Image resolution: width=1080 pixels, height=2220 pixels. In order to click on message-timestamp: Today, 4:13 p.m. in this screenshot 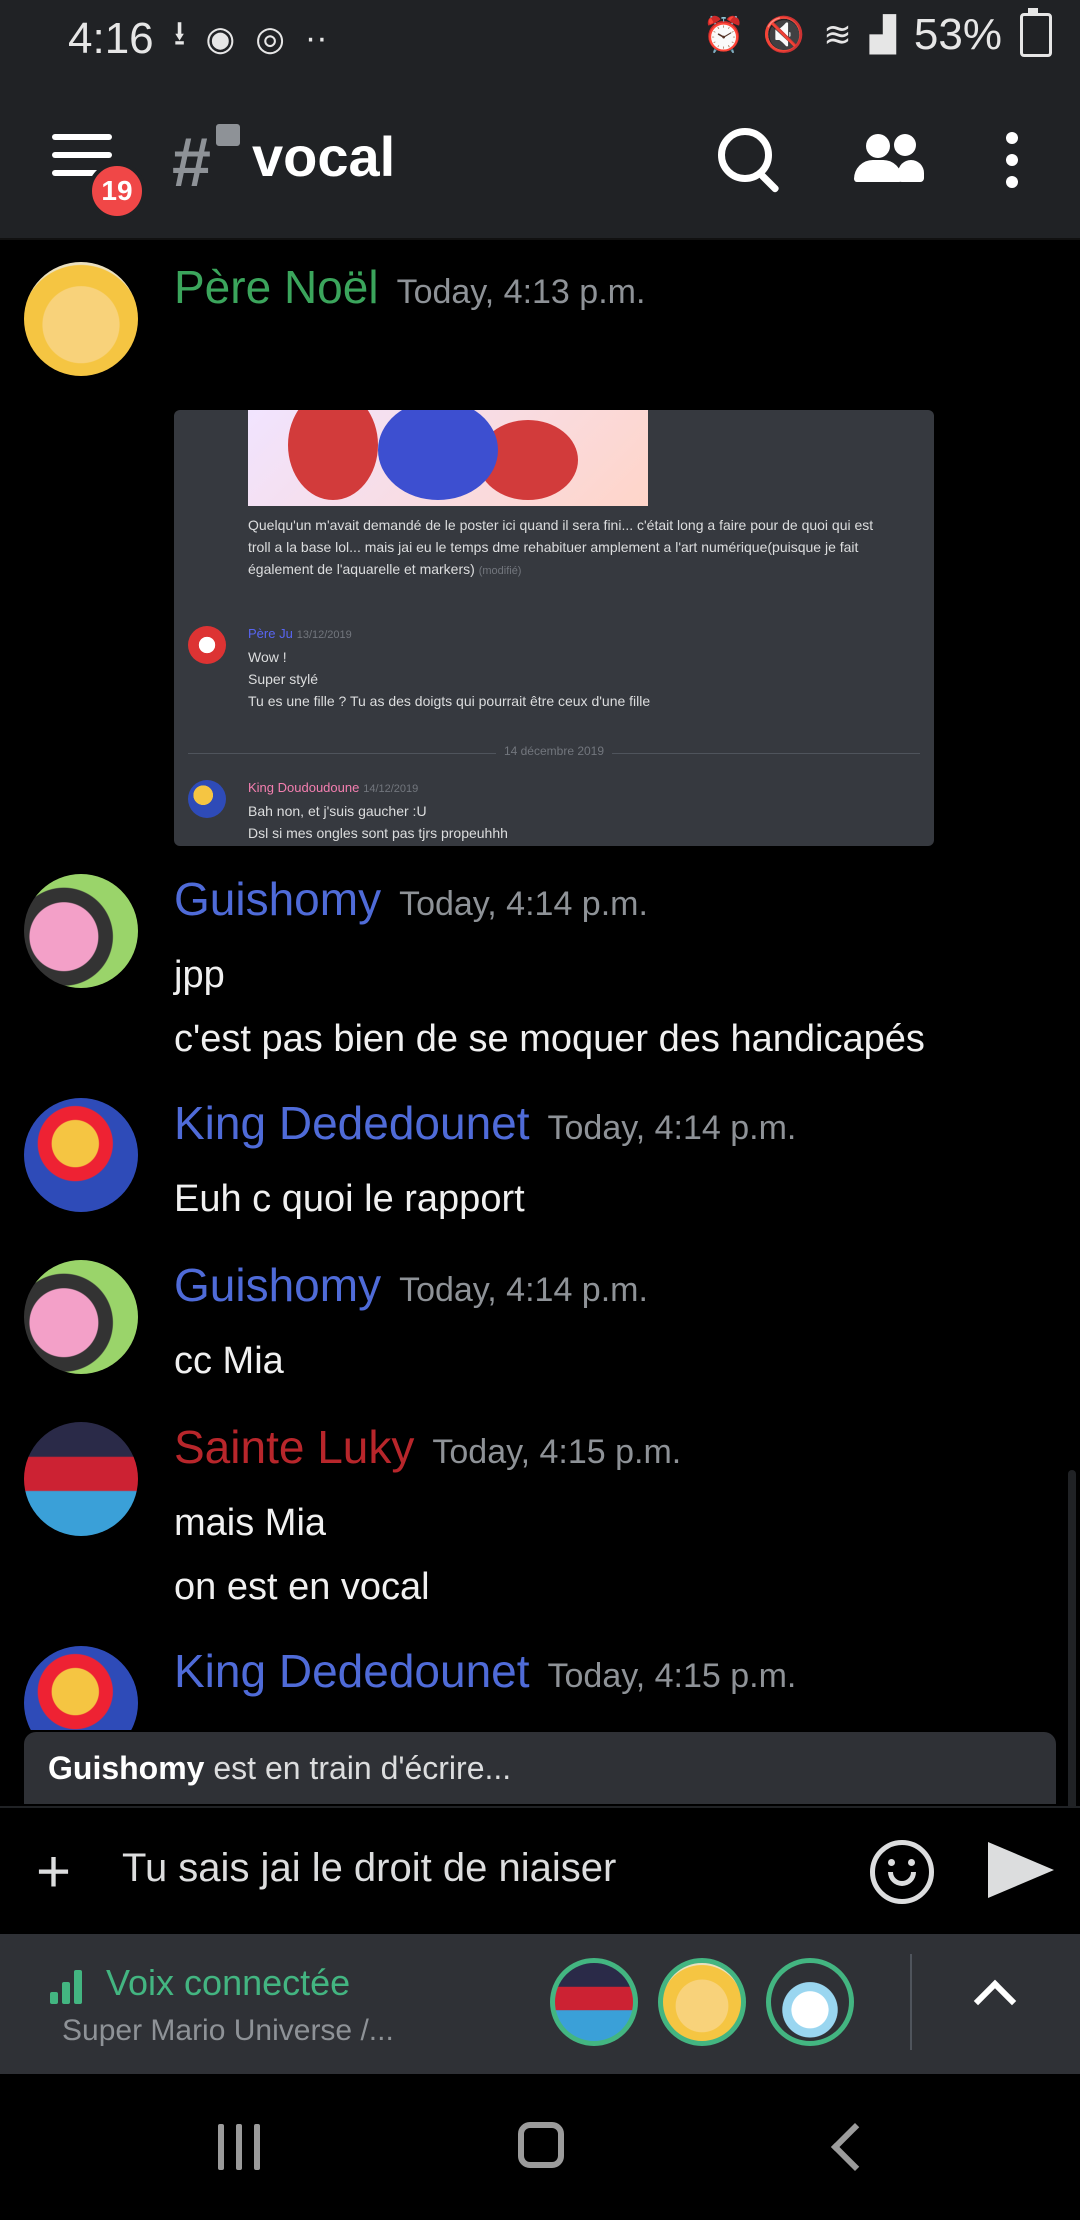, I will do `click(521, 292)`.